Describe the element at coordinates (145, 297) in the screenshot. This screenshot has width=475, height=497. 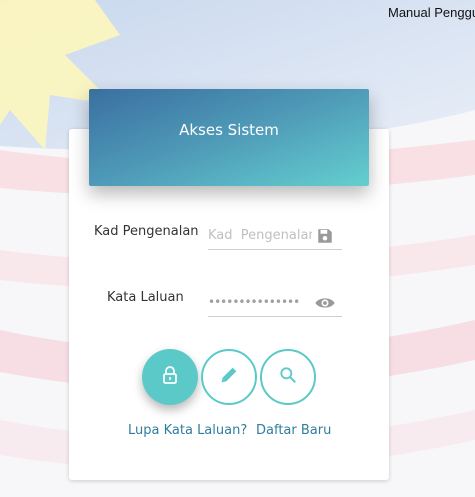
I see `password-label: Kata Laluan` at that location.